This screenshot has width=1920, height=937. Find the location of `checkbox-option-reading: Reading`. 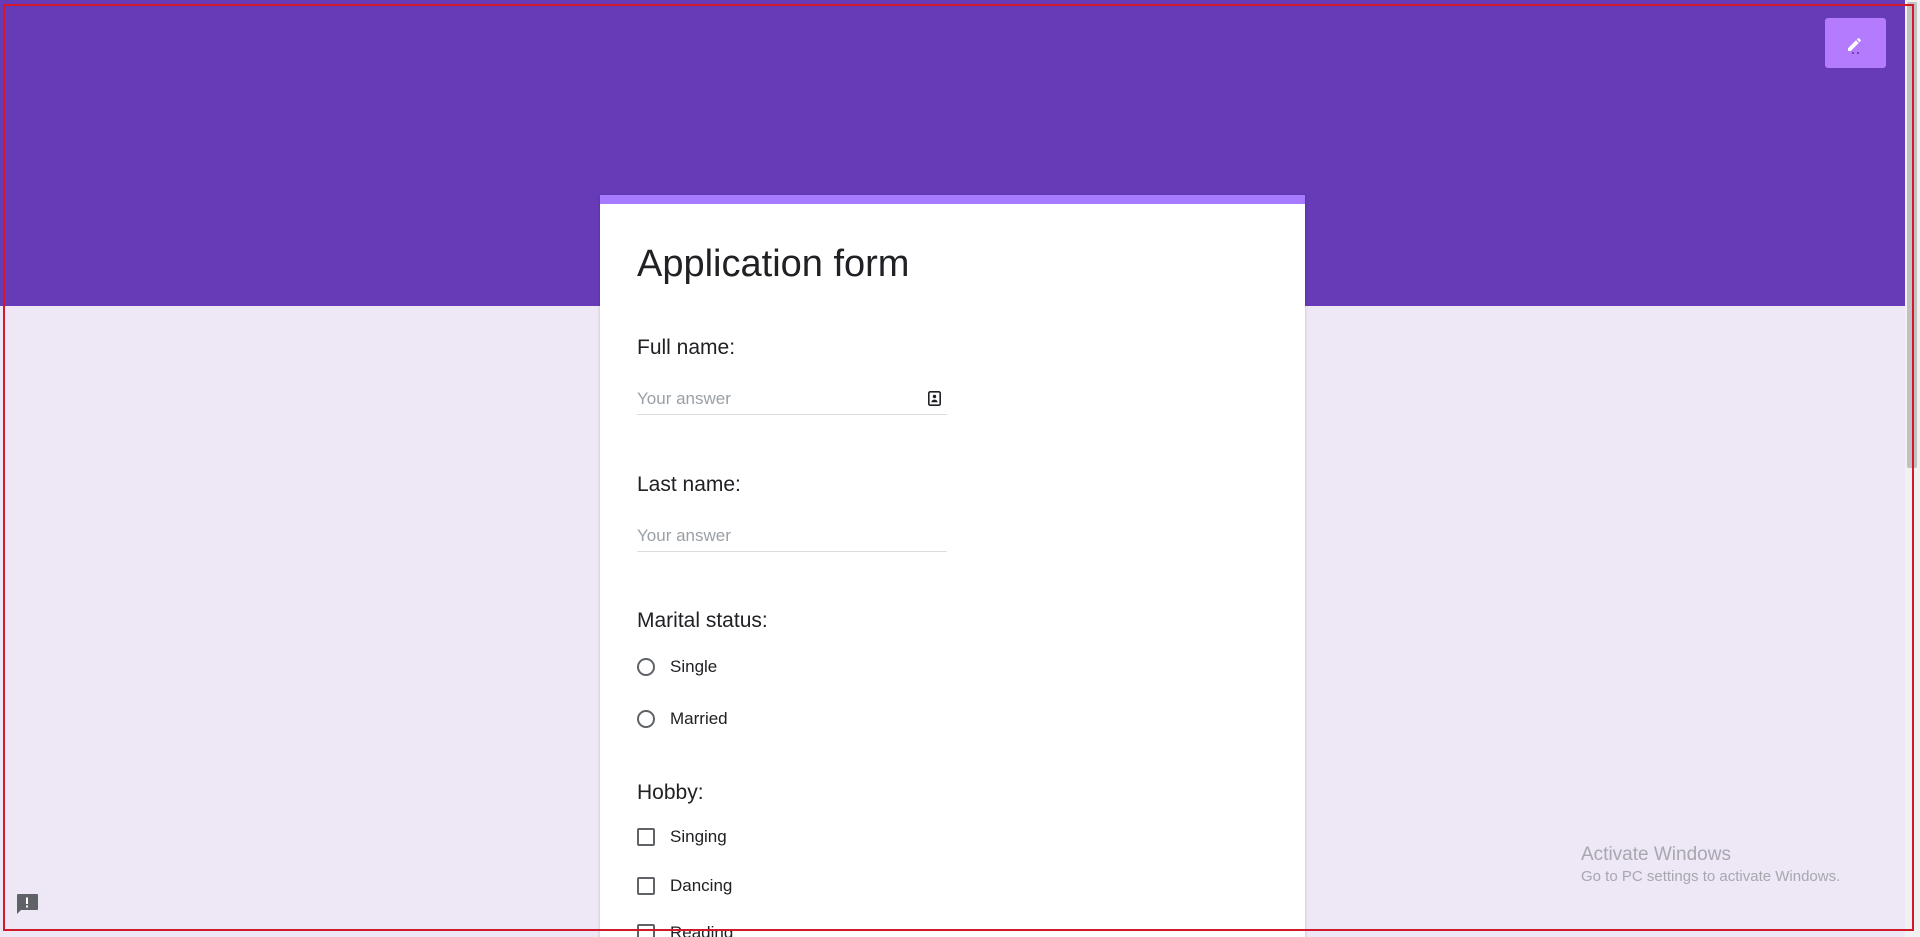

checkbox-option-reading: Reading is located at coordinates (685, 928).